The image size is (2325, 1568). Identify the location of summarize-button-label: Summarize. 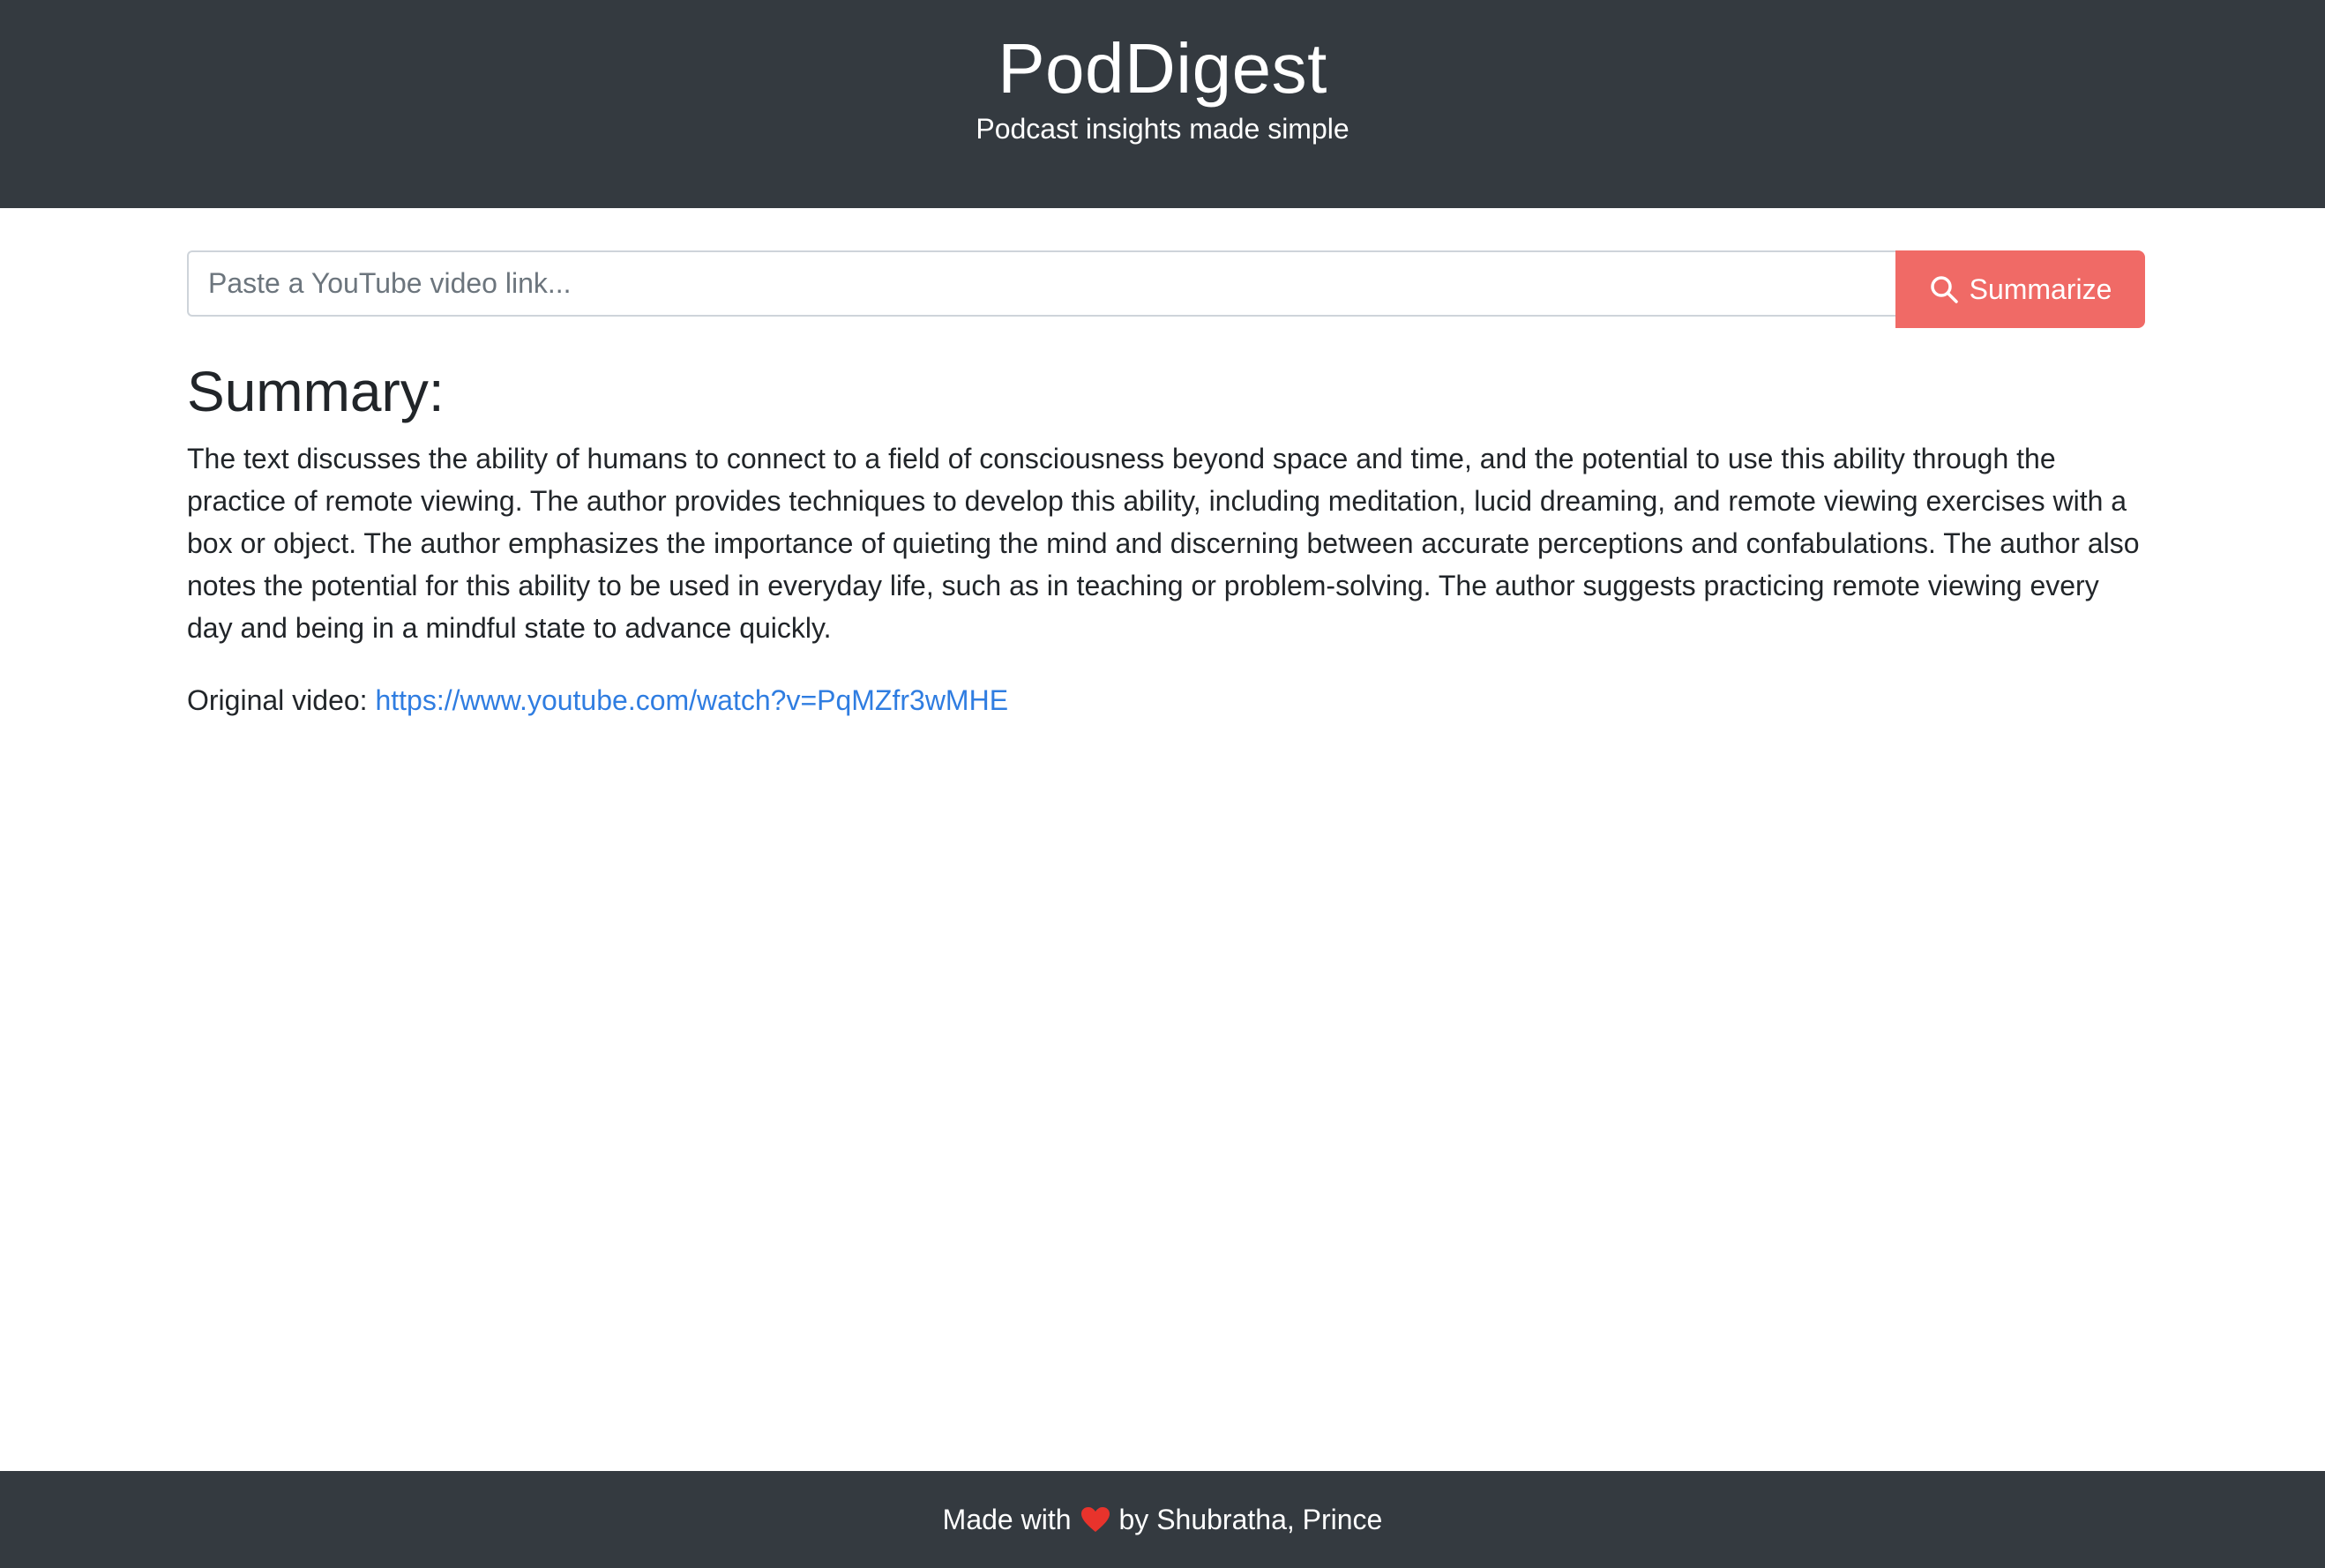
(2040, 289).